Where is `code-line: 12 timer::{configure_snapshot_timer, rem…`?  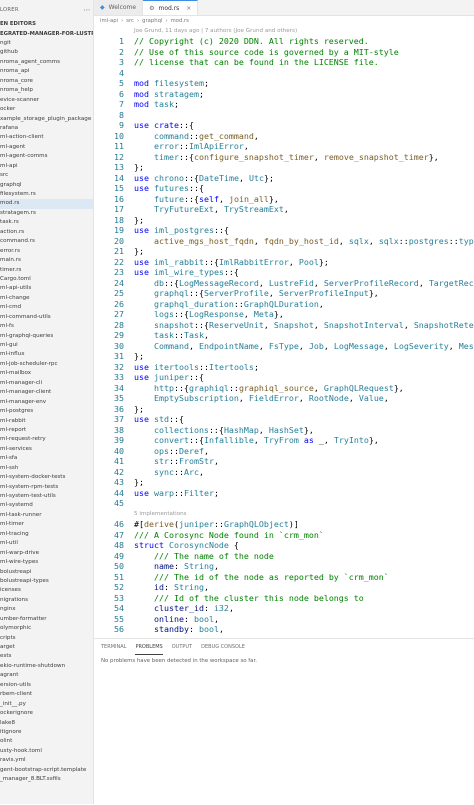
code-line: 12 timer::{configure_snapshot_timer, rem… is located at coordinates (284, 157).